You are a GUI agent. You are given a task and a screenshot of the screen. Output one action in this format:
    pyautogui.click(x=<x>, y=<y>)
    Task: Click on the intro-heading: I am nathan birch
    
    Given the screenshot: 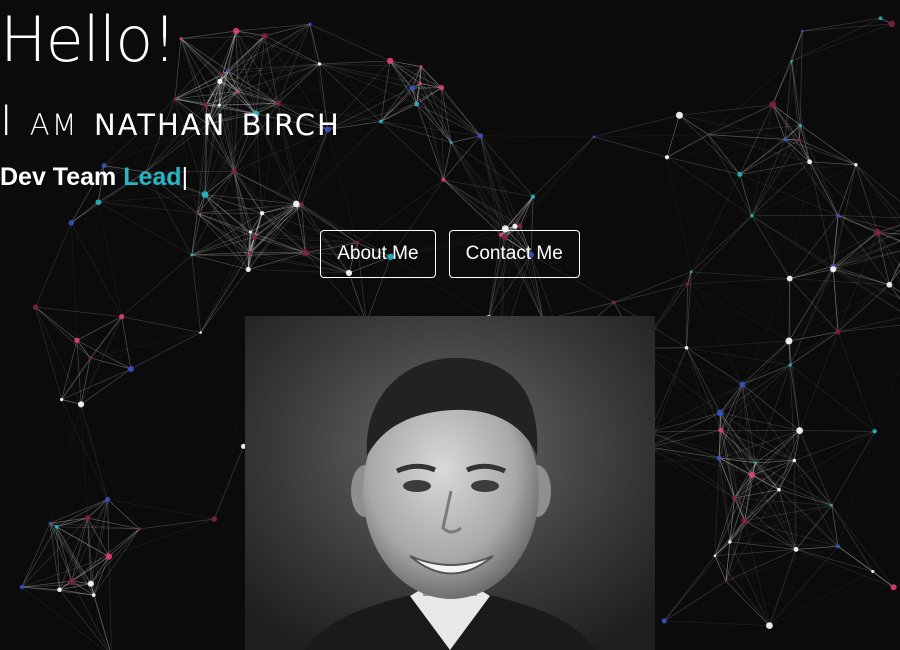 What is the action you would take?
    pyautogui.click(x=450, y=121)
    